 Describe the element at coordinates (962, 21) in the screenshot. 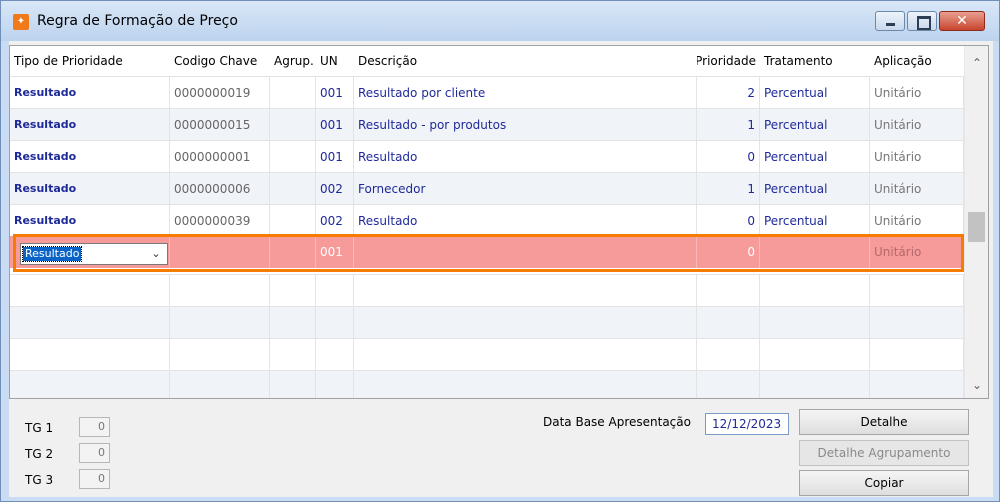

I see `close-button: ✕` at that location.